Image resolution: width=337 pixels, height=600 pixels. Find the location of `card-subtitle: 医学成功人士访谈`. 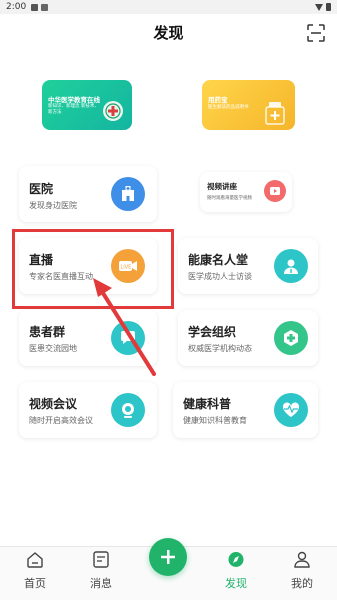

card-subtitle: 医学成功人士访谈 is located at coordinates (220, 276).